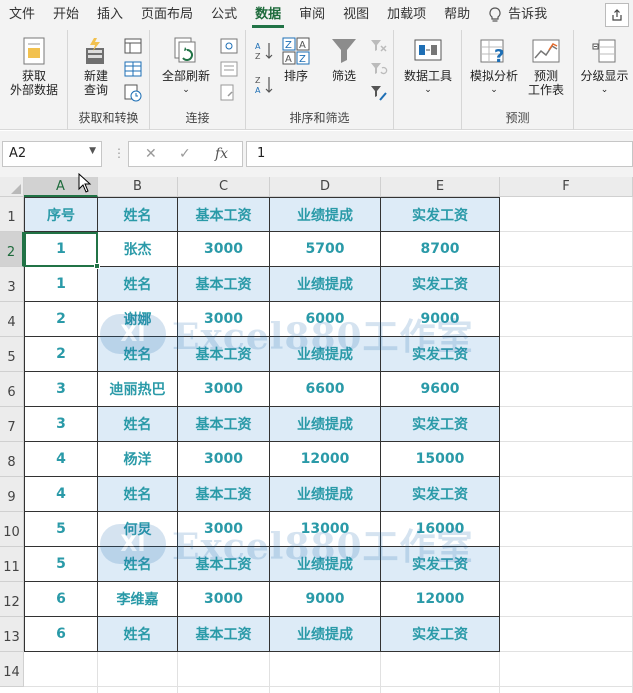 This screenshot has width=633, height=693. Describe the element at coordinates (344, 59) in the screenshot. I see `filter-button: 筛选` at that location.